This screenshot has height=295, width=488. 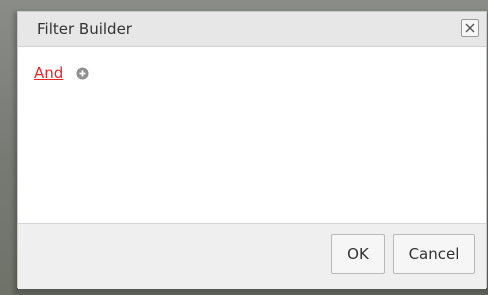 What do you see at coordinates (434, 254) in the screenshot?
I see `cancel-button: Cancel` at bounding box center [434, 254].